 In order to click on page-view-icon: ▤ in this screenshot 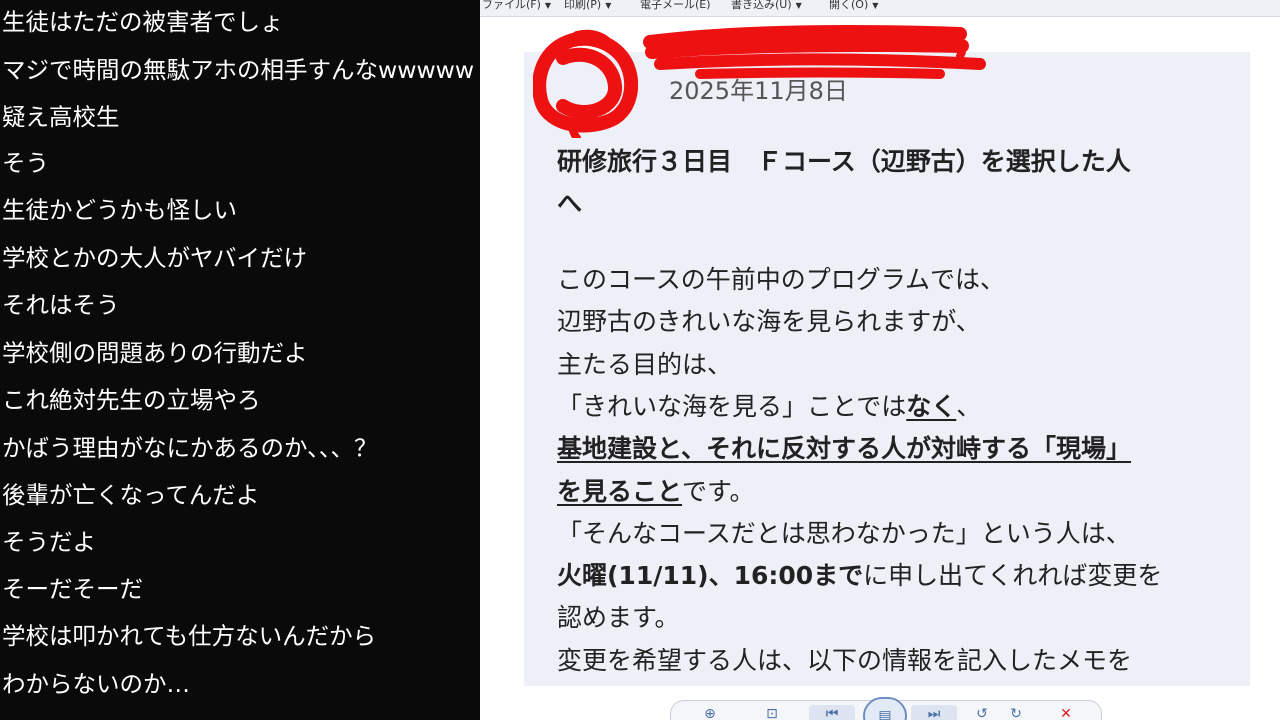, I will do `click(885, 708)`.